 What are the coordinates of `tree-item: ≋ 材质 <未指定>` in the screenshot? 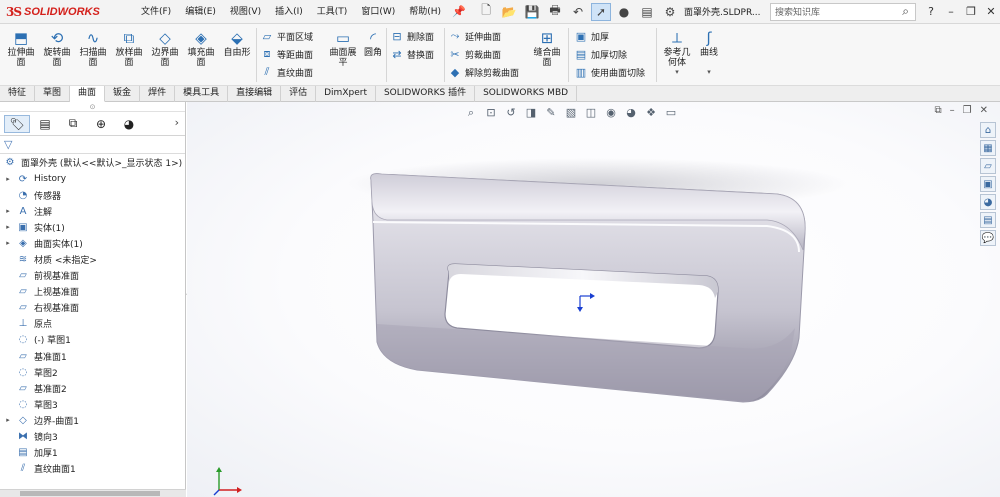 It's located at (92, 259).